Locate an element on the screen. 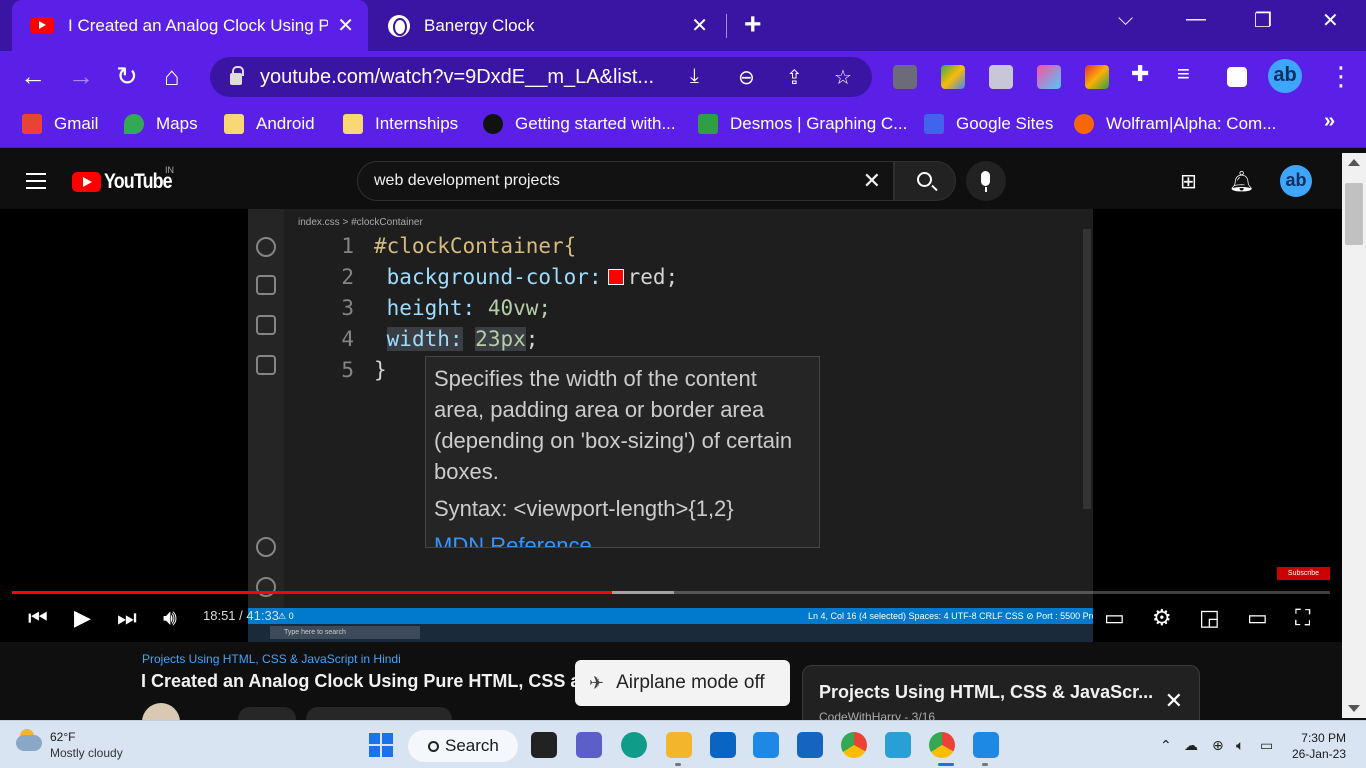 This screenshot has width=1366, height=768. clock-date: 26-Jan-23 is located at coordinates (1318, 754).